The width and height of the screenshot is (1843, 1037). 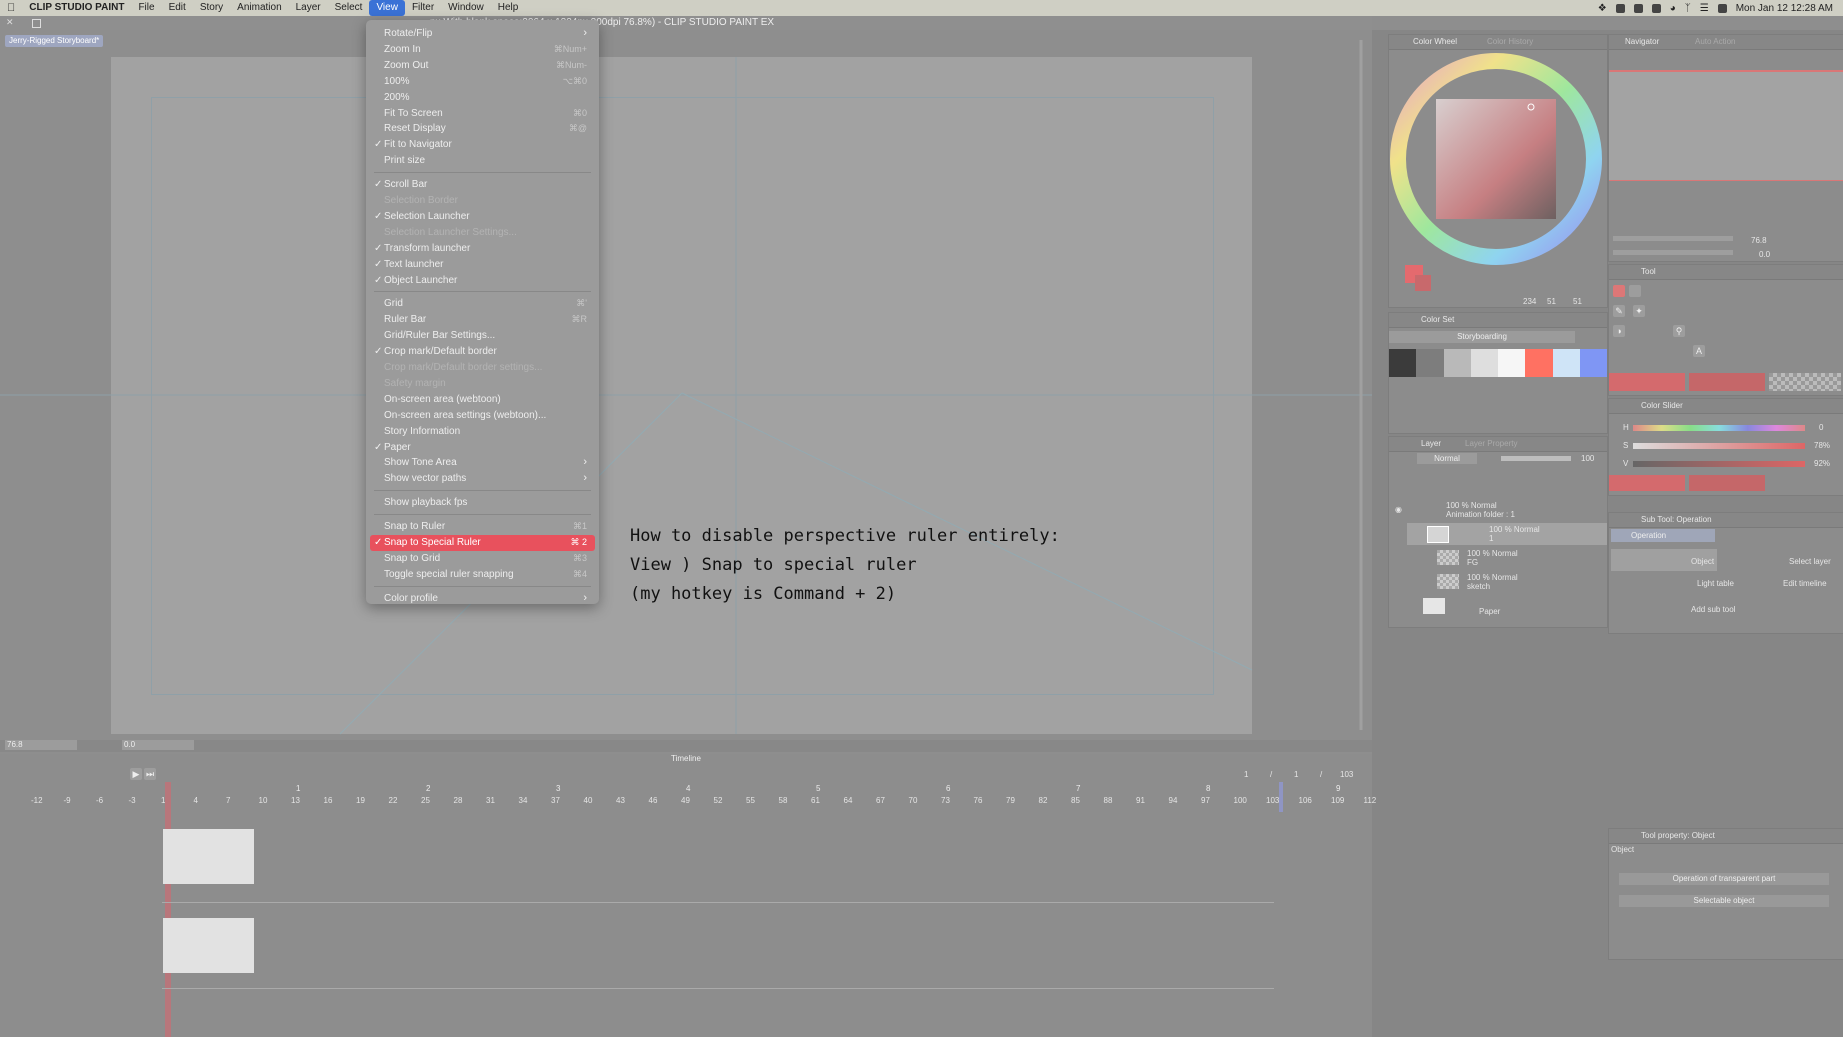 What do you see at coordinates (1507, 534) in the screenshot?
I see `layer-row: 100 % Normal 1` at bounding box center [1507, 534].